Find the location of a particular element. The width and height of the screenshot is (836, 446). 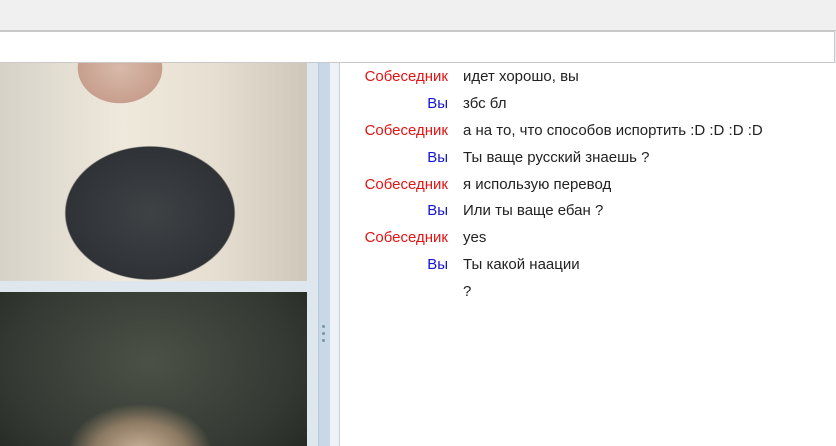

chat-message: Собеседник идет хорошо, вы is located at coordinates (588, 77).